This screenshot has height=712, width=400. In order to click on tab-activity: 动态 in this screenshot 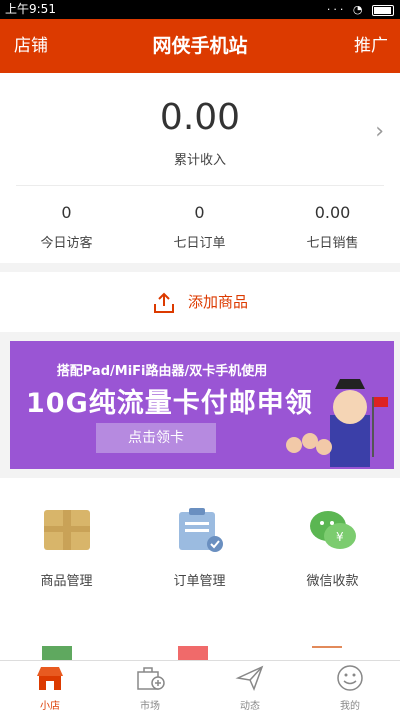, I will do `click(250, 688)`.